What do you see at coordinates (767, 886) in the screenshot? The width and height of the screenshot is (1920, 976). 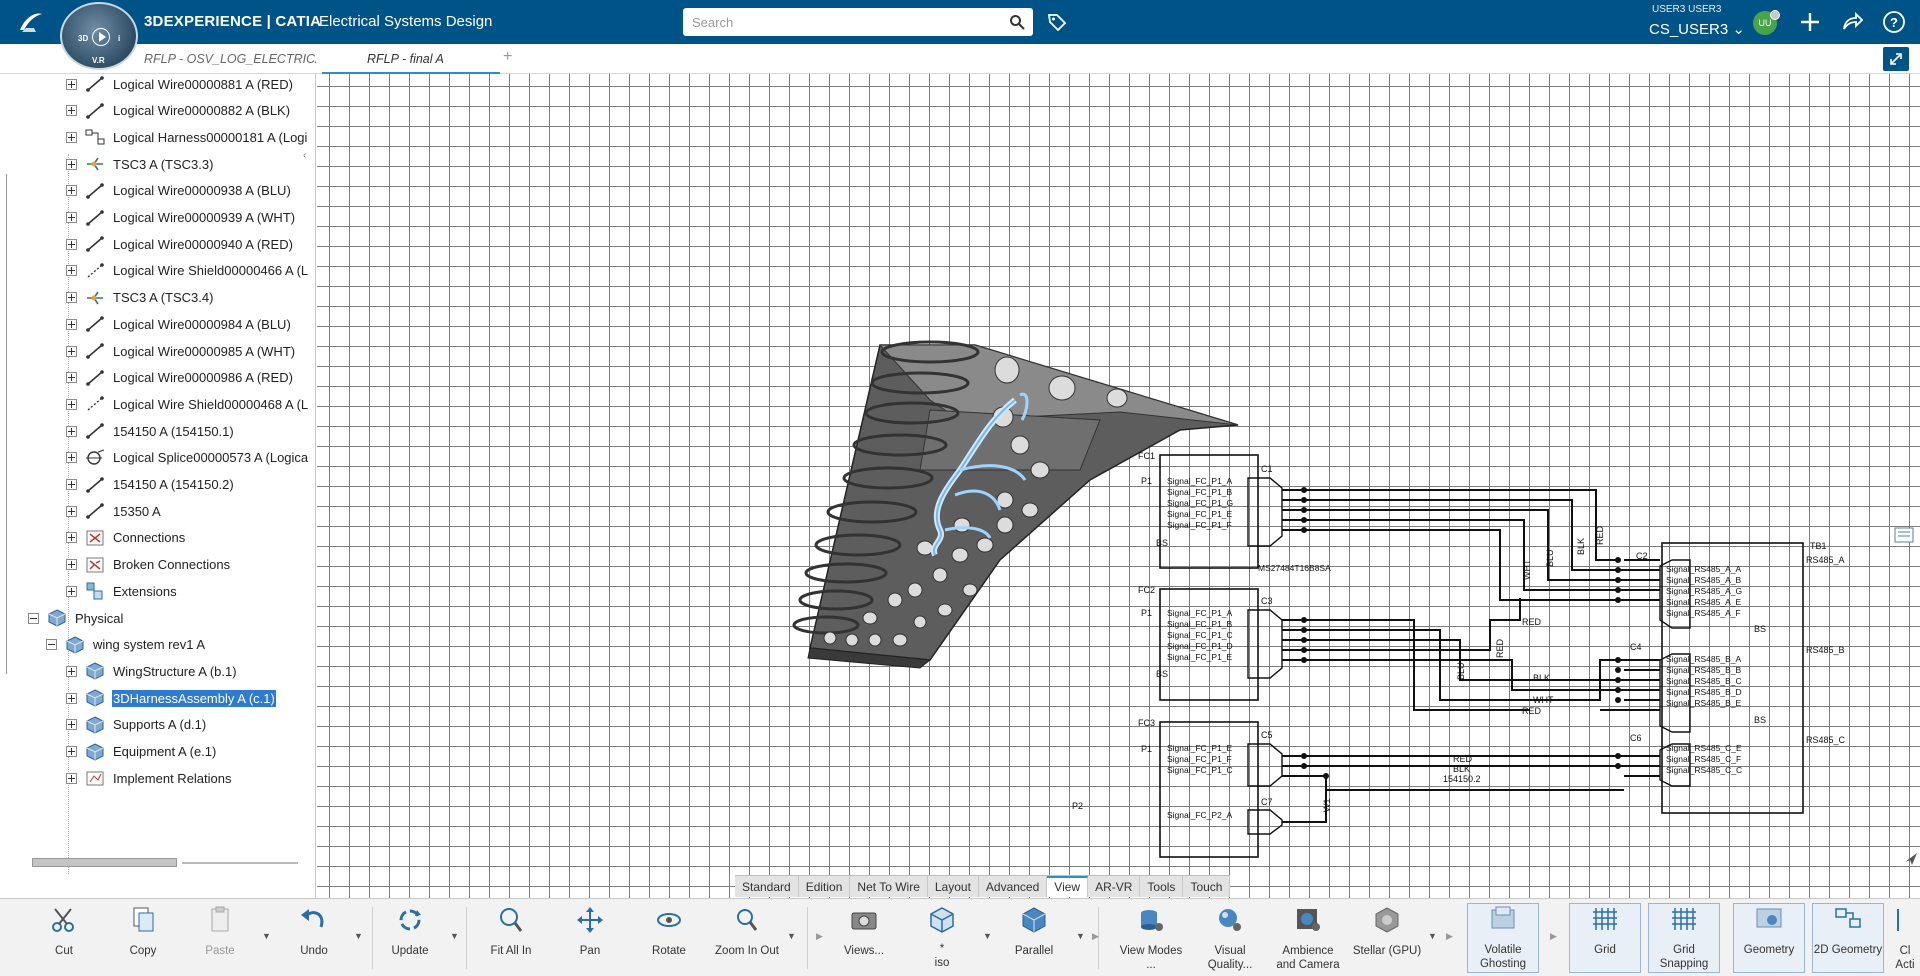 I see `view-tab: Standard` at bounding box center [767, 886].